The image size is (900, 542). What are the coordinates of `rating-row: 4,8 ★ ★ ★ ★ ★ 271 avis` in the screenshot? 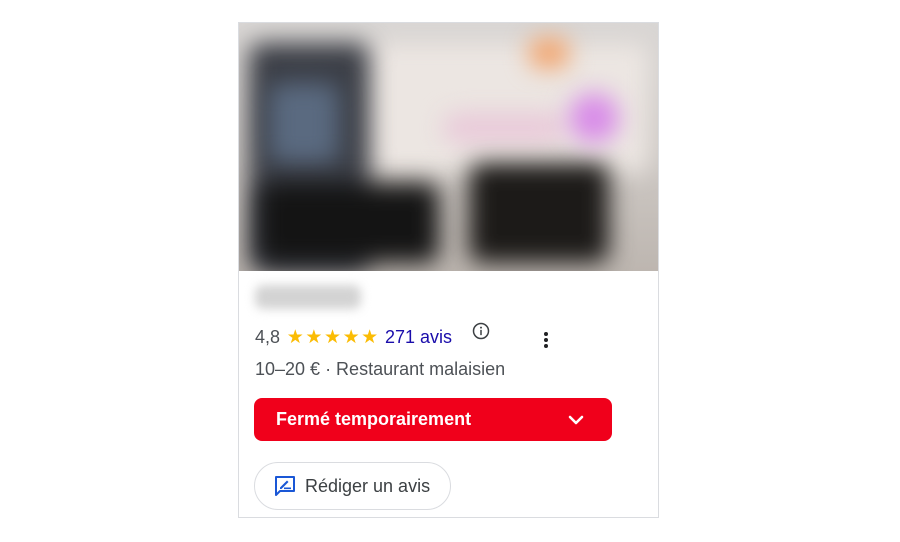 It's located at (353, 337).